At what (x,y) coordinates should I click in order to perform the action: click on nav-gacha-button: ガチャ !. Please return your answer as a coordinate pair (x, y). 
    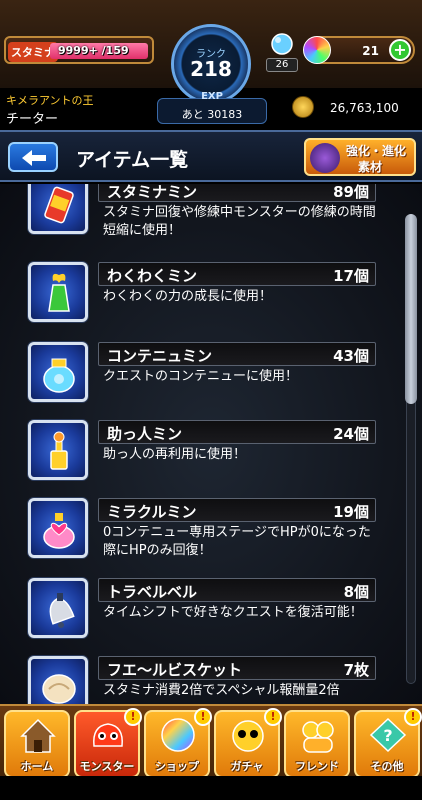
    Looking at the image, I should click on (248, 743).